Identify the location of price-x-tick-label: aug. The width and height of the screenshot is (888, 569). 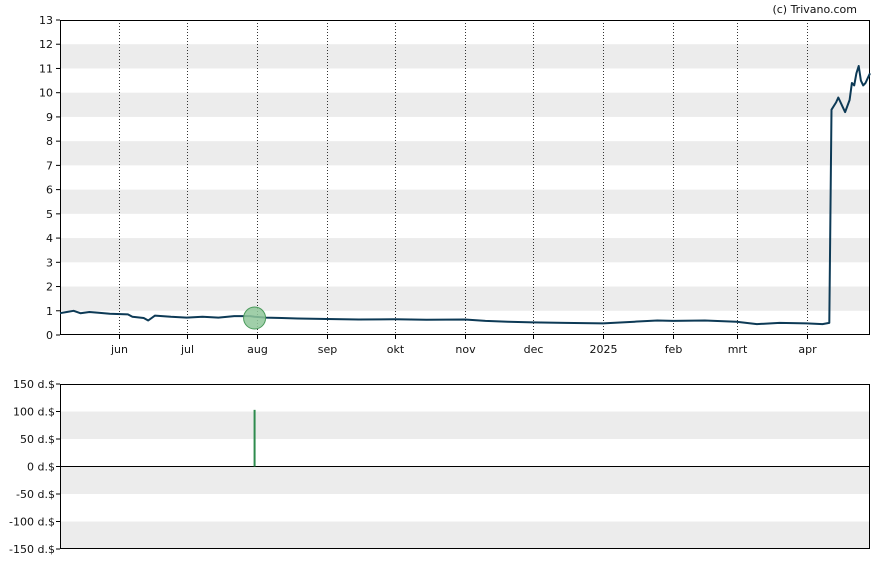
(257, 349).